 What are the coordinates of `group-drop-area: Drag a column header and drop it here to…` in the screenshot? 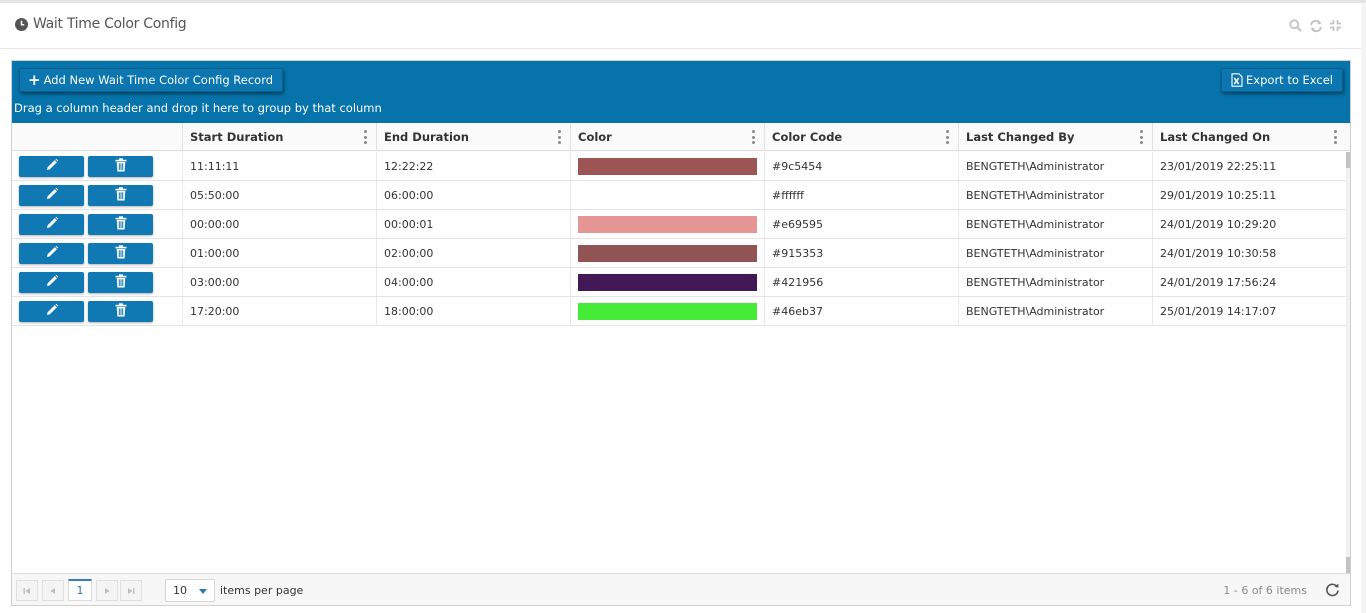 It's located at (198, 108).